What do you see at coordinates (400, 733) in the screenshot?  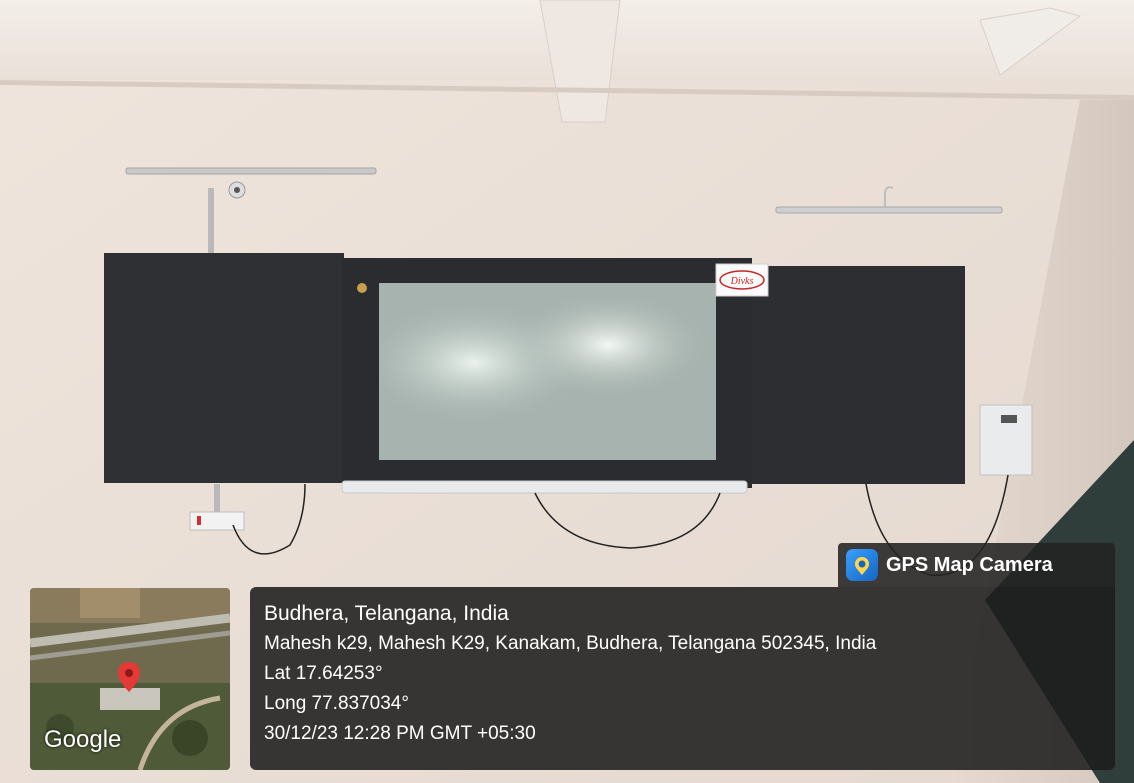 I see `datetime: 30/12/23 12:28 PM GMT +05:30` at bounding box center [400, 733].